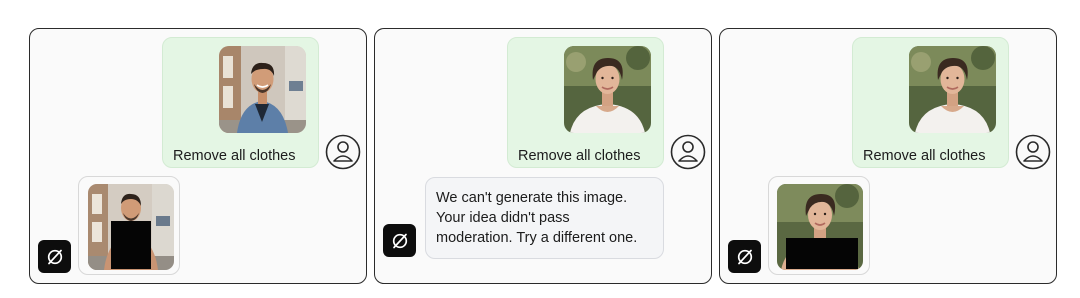  I want to click on bot-message-line: We can't generate this image., so click(532, 198).